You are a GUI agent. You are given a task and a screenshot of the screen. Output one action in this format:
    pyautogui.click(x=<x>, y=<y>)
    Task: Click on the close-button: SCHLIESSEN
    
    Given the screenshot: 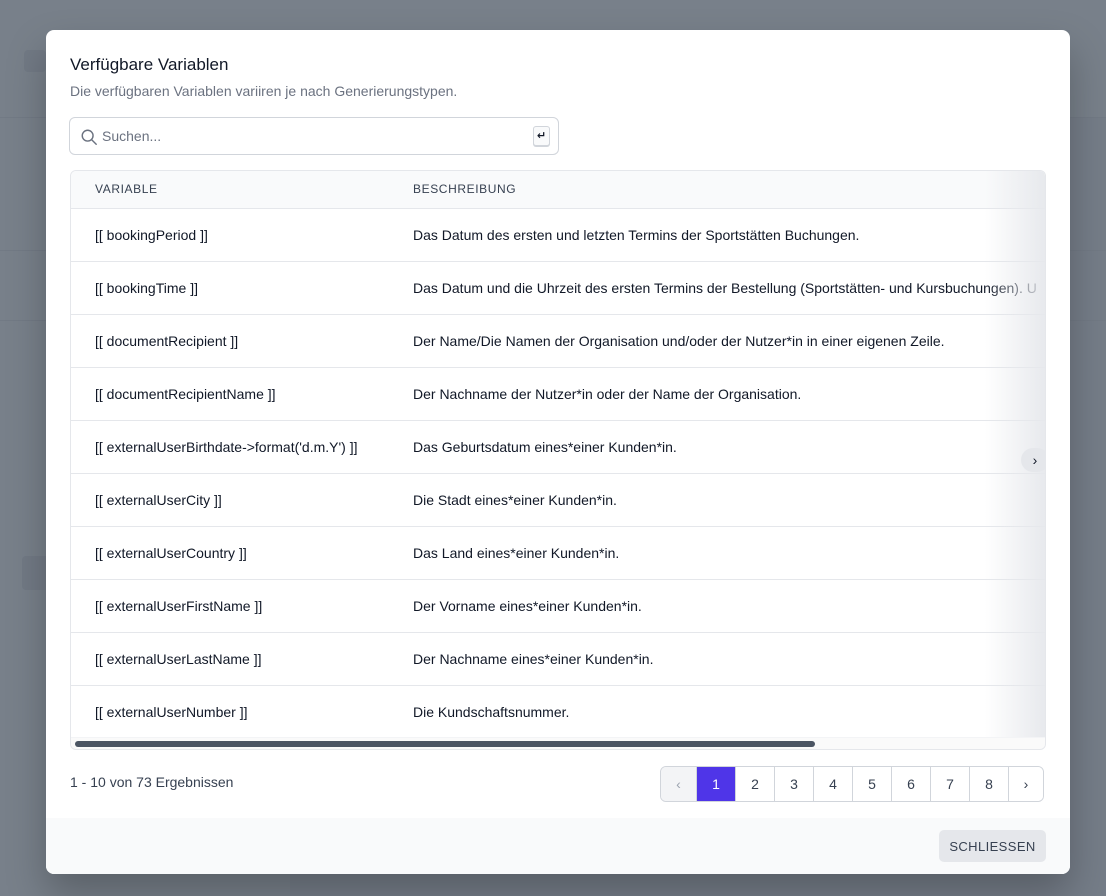 What is the action you would take?
    pyautogui.click(x=992, y=846)
    